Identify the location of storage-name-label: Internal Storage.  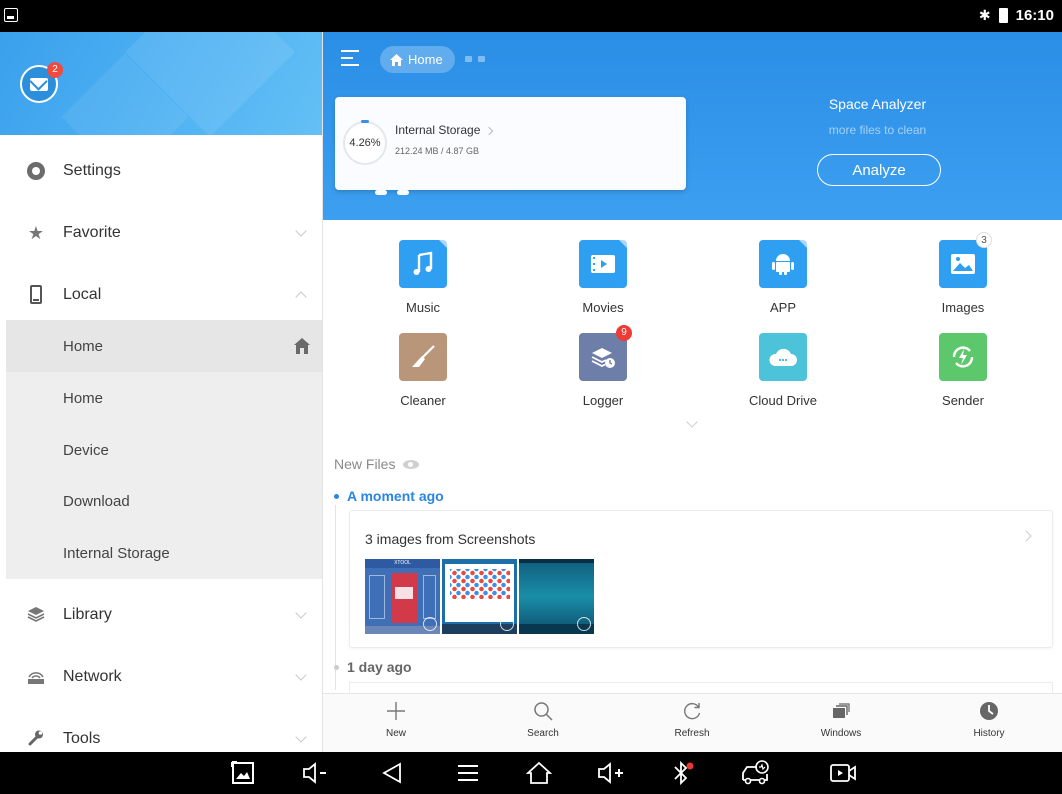
(438, 130).